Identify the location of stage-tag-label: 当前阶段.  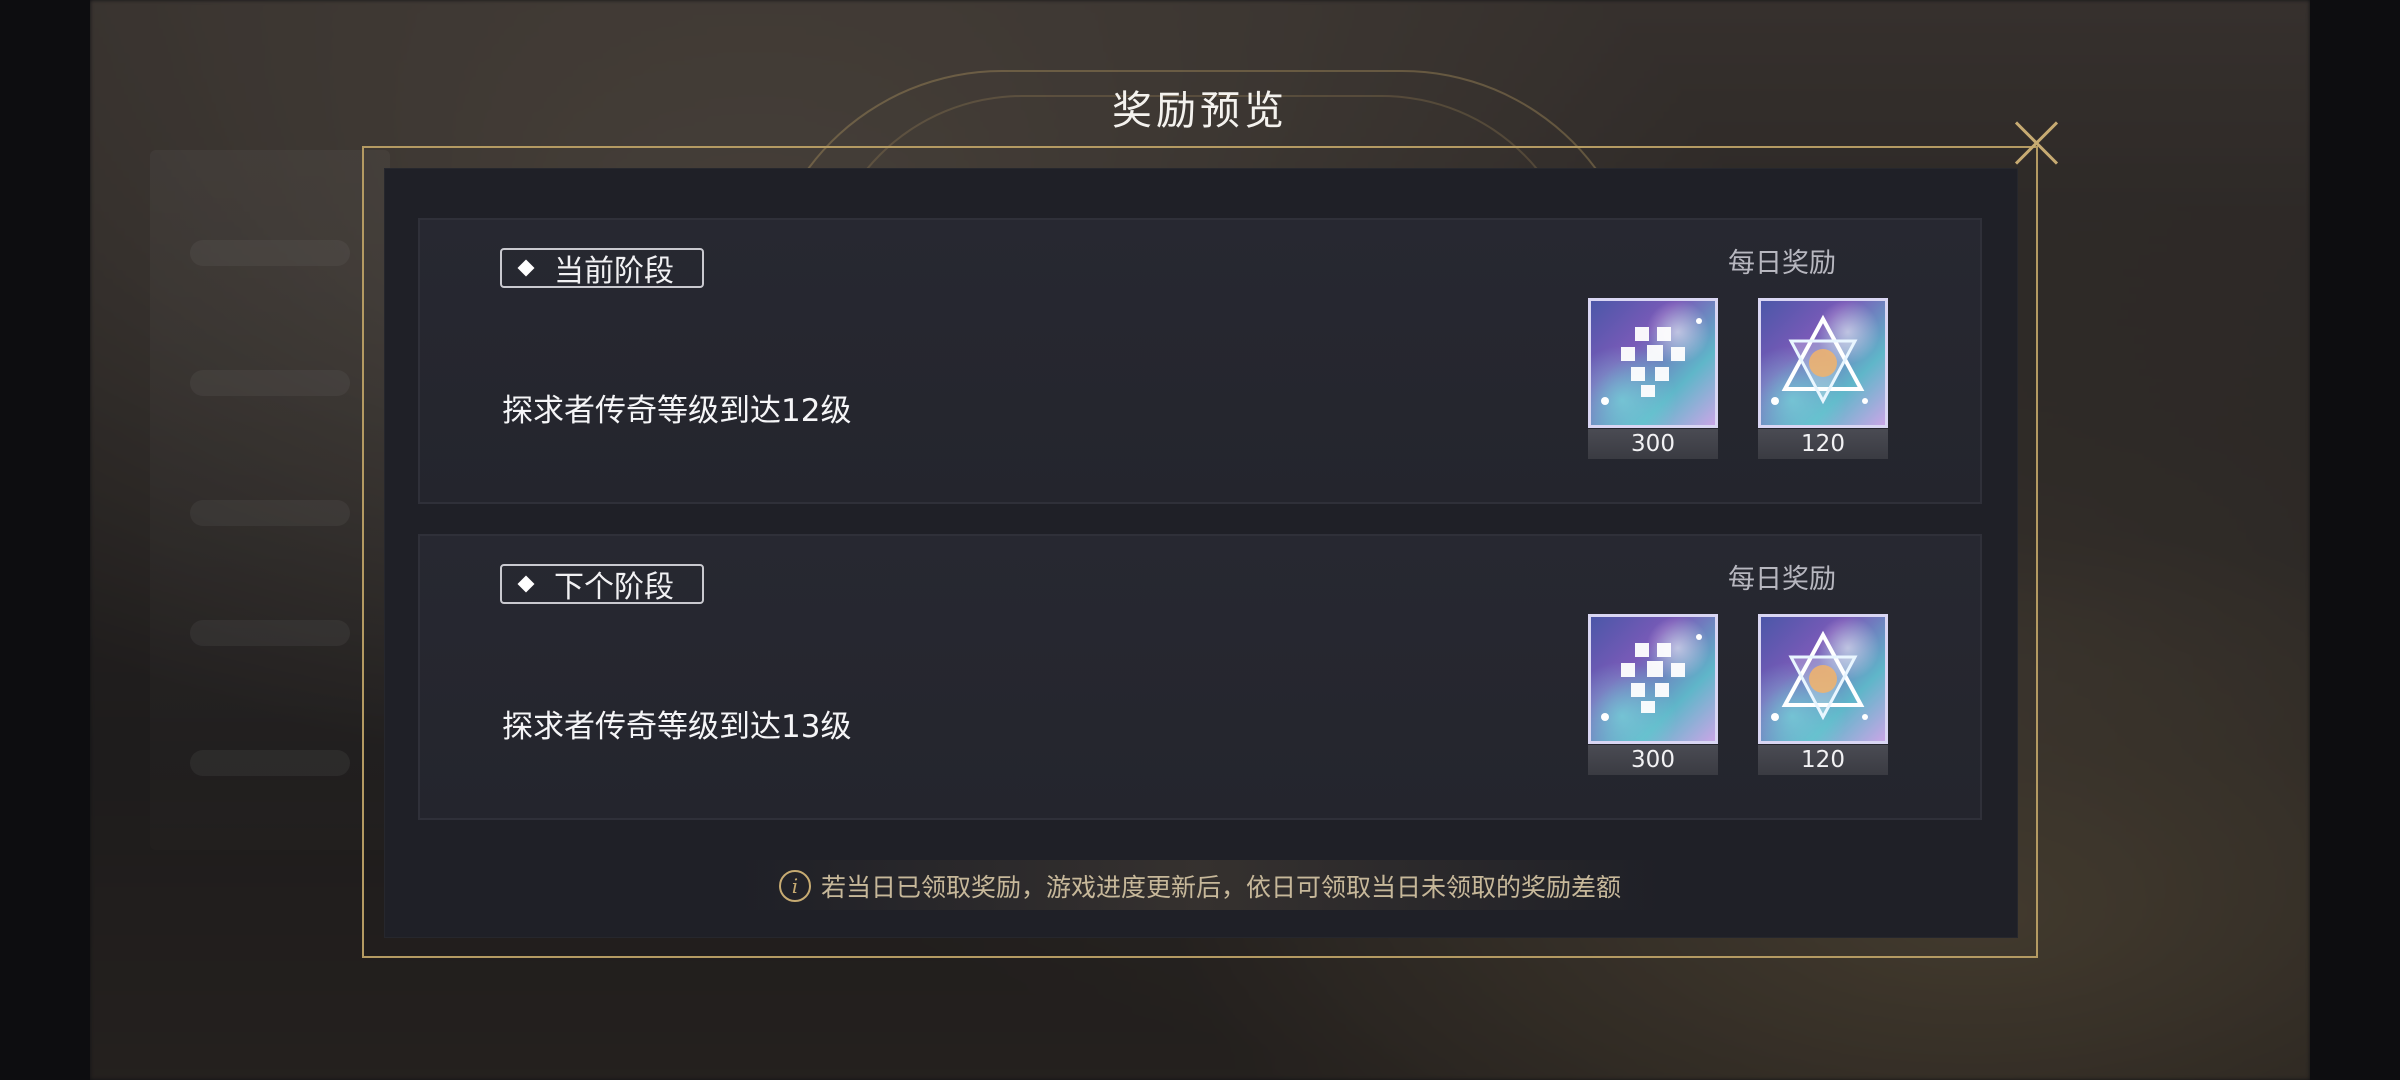
(614, 271).